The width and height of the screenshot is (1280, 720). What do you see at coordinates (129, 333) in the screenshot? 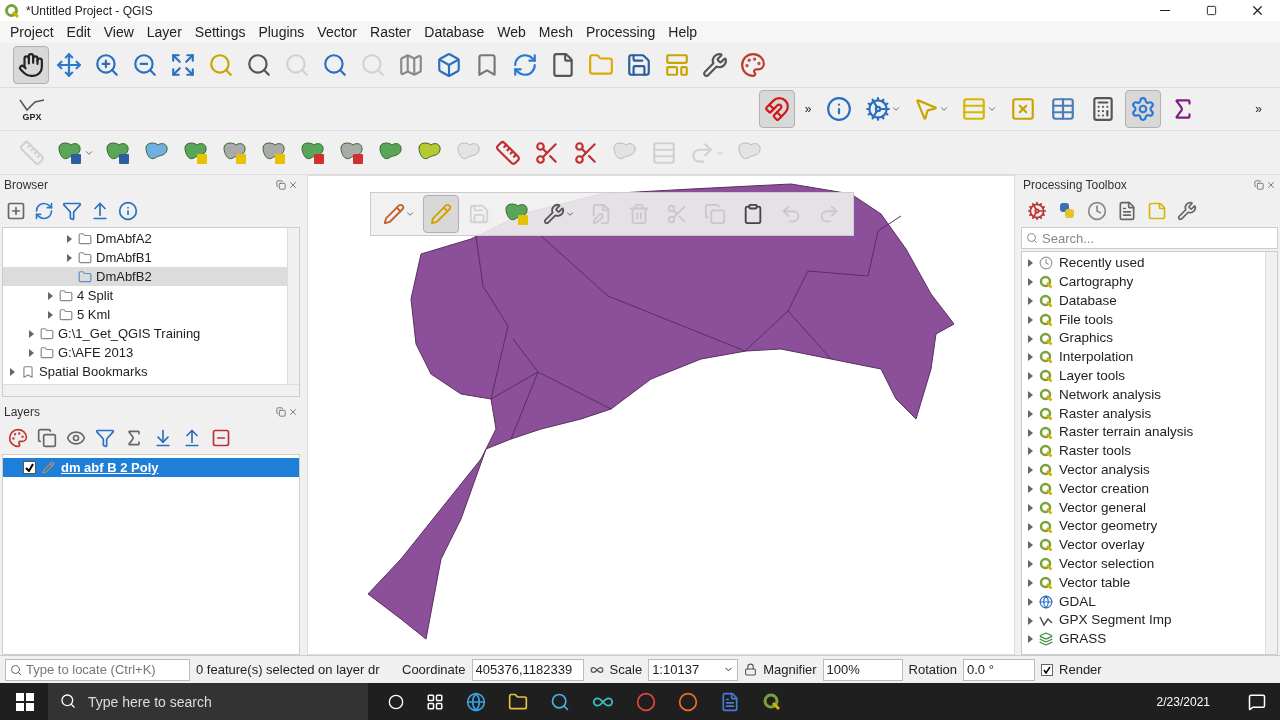
I see `tree-label: G:\1_Get_QGIS Training` at bounding box center [129, 333].